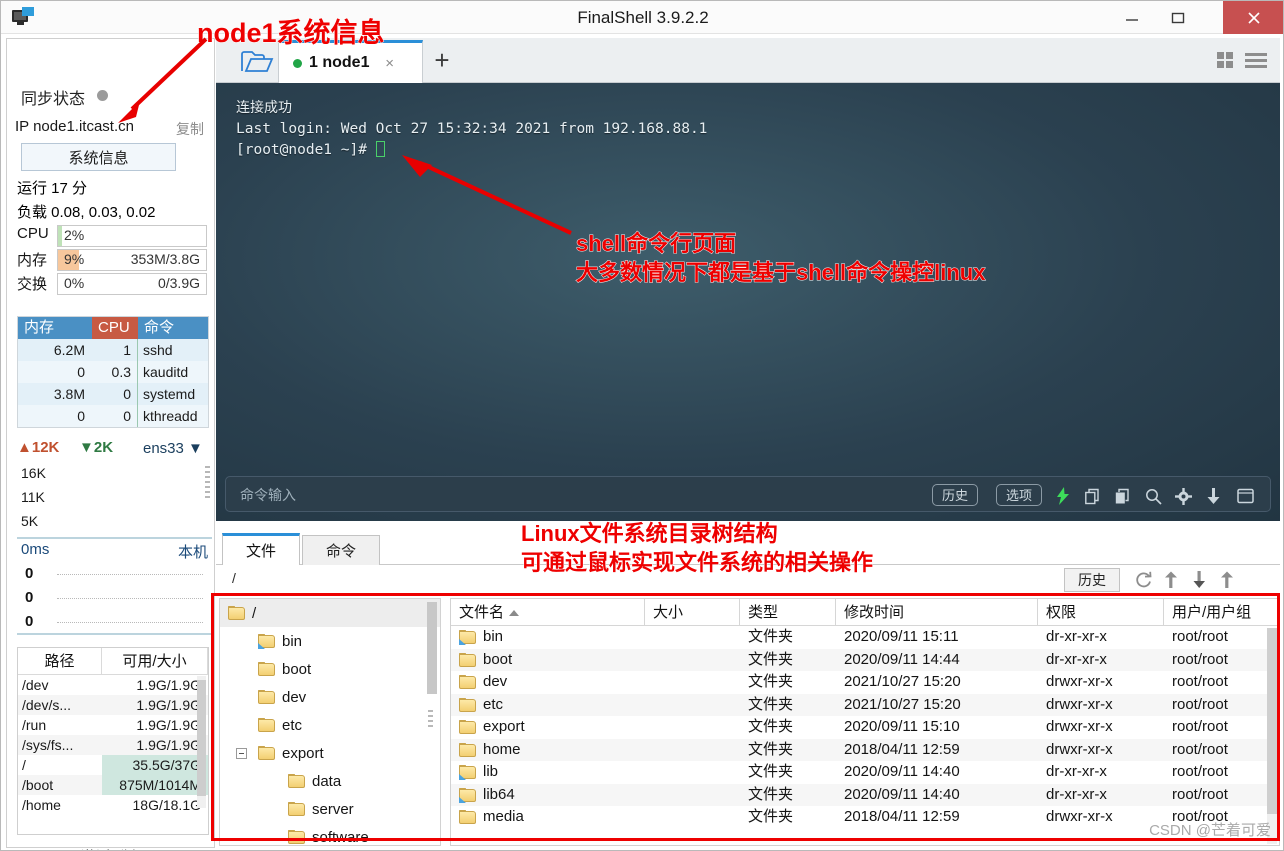  I want to click on tree-node-bin: bin, so click(330, 641).